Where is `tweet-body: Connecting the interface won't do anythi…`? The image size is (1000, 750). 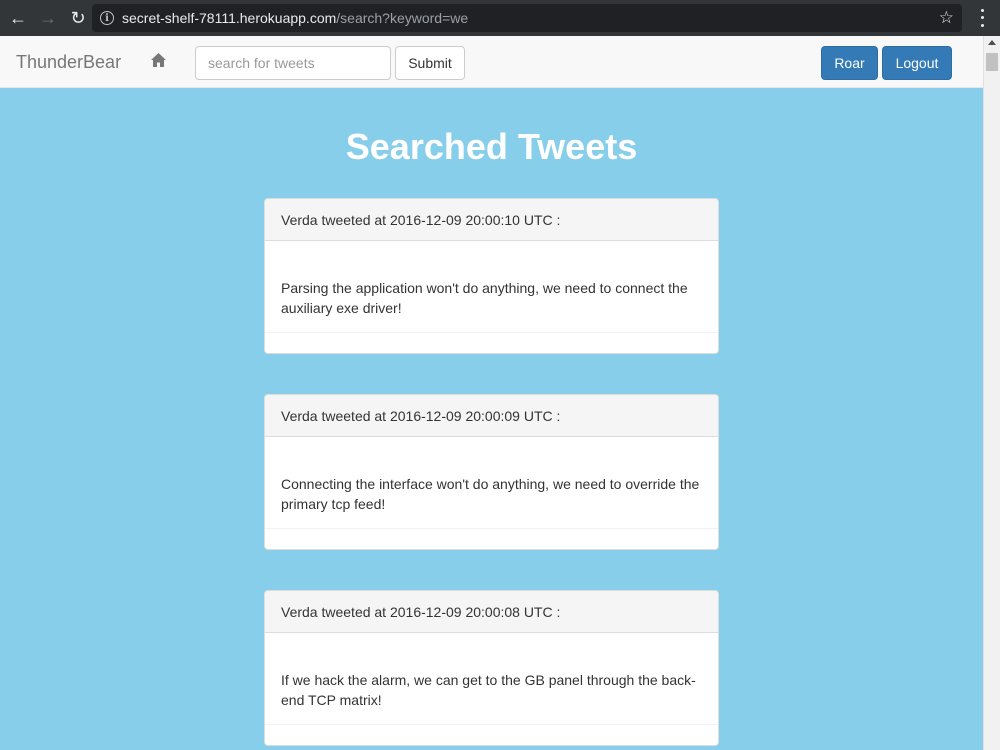
tweet-body: Connecting the interface won't do anythi… is located at coordinates (491, 483).